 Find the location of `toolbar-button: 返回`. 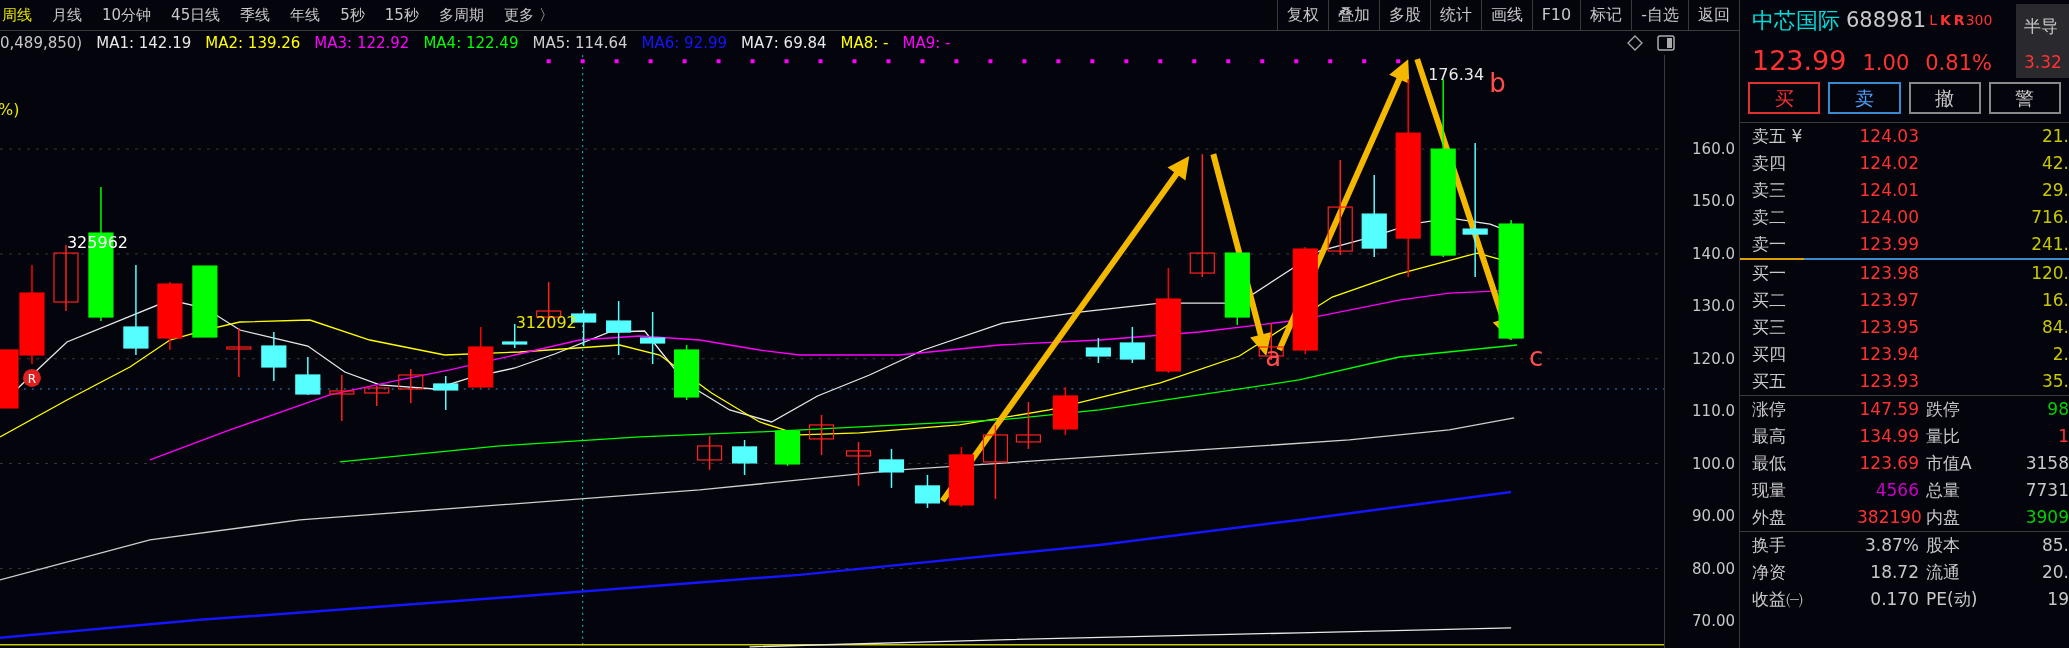

toolbar-button: 返回 is located at coordinates (1713, 15).